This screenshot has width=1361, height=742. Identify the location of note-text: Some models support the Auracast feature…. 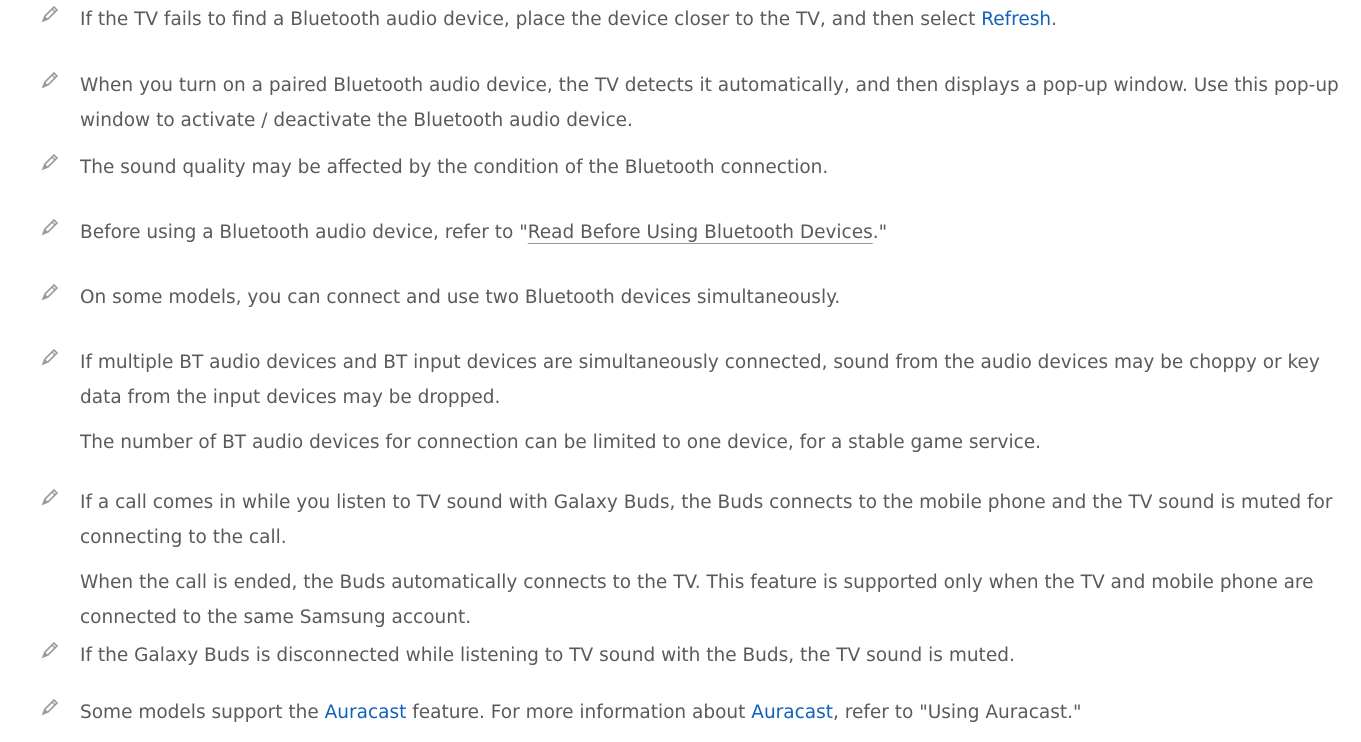
(695, 712).